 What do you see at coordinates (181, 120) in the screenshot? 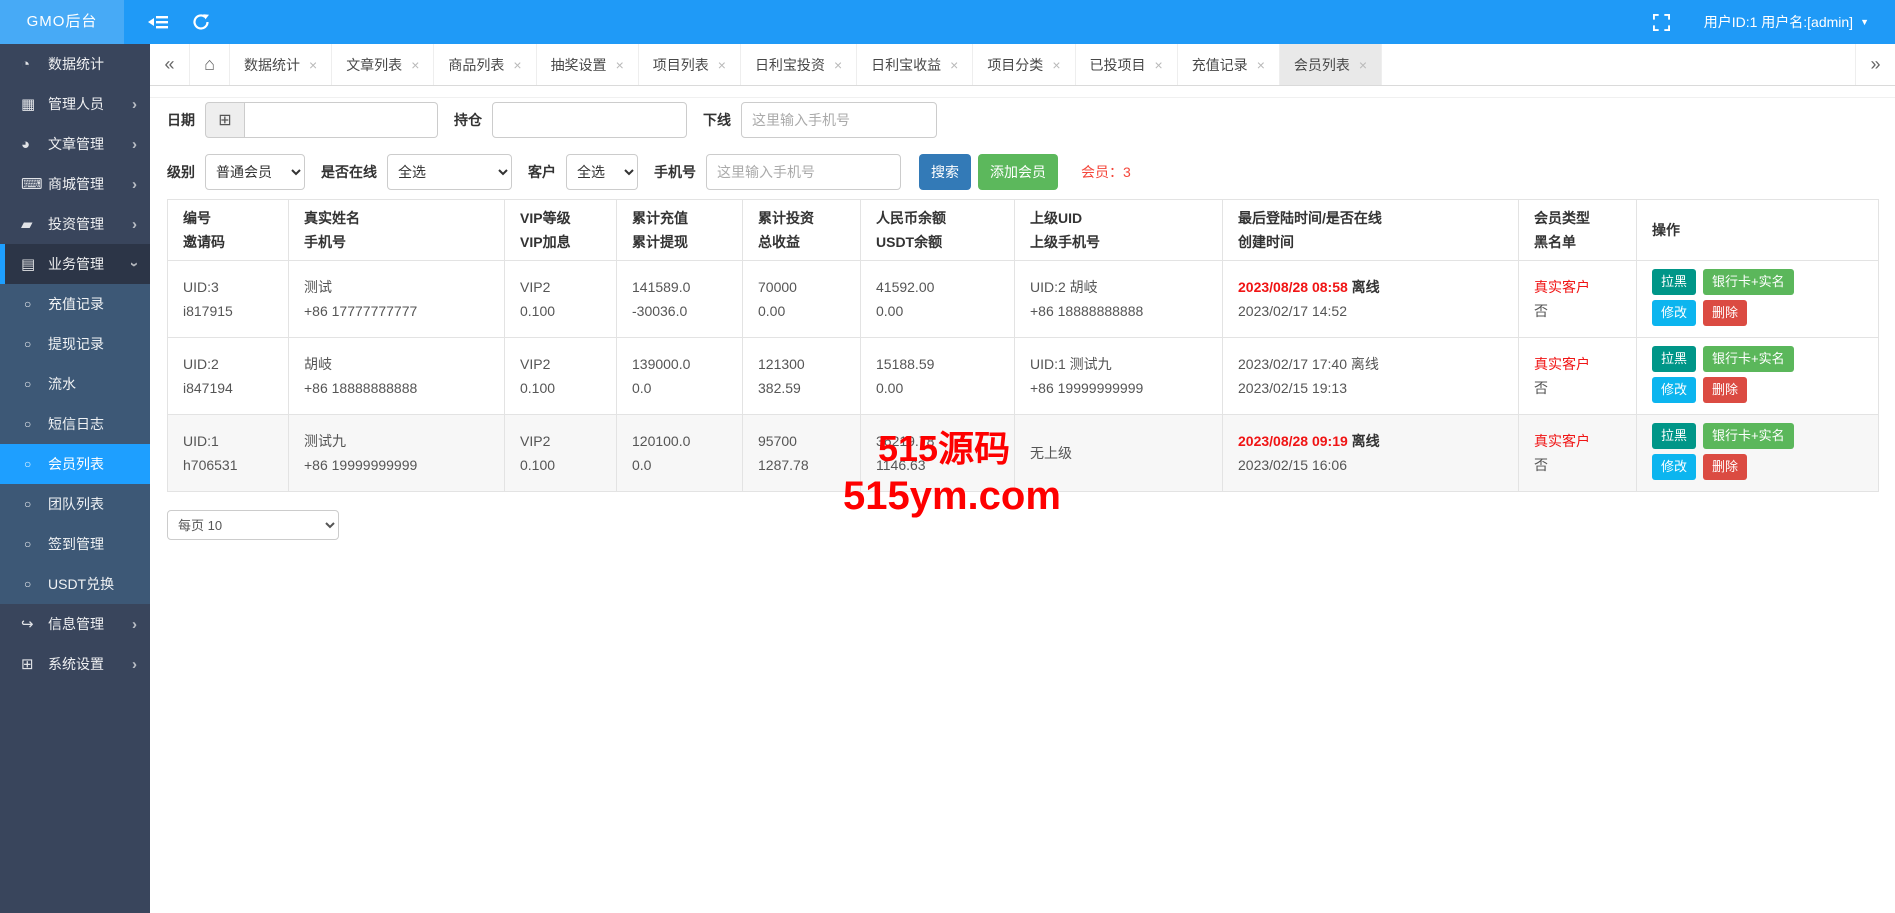
I see `date-label: 日期` at bounding box center [181, 120].